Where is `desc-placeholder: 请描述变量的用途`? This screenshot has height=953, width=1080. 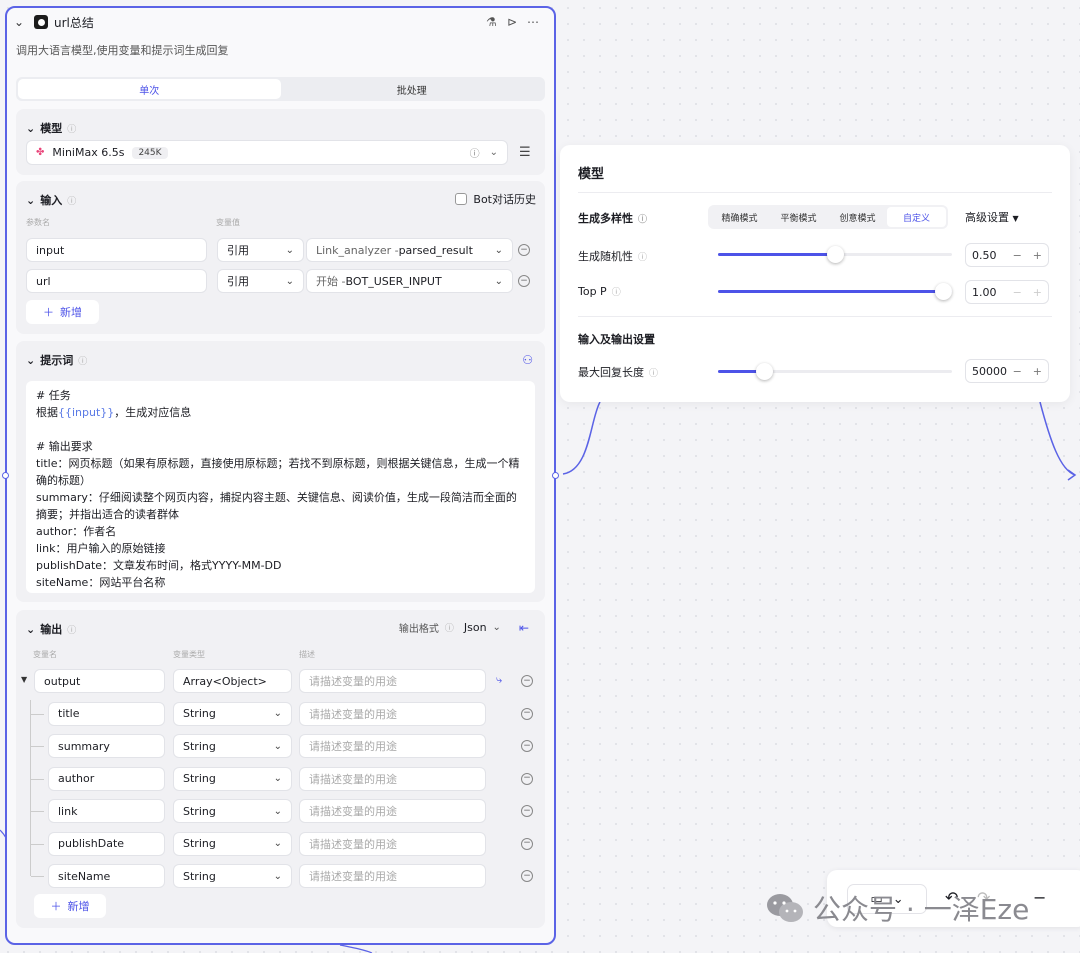 desc-placeholder: 请描述变量的用途 is located at coordinates (353, 779).